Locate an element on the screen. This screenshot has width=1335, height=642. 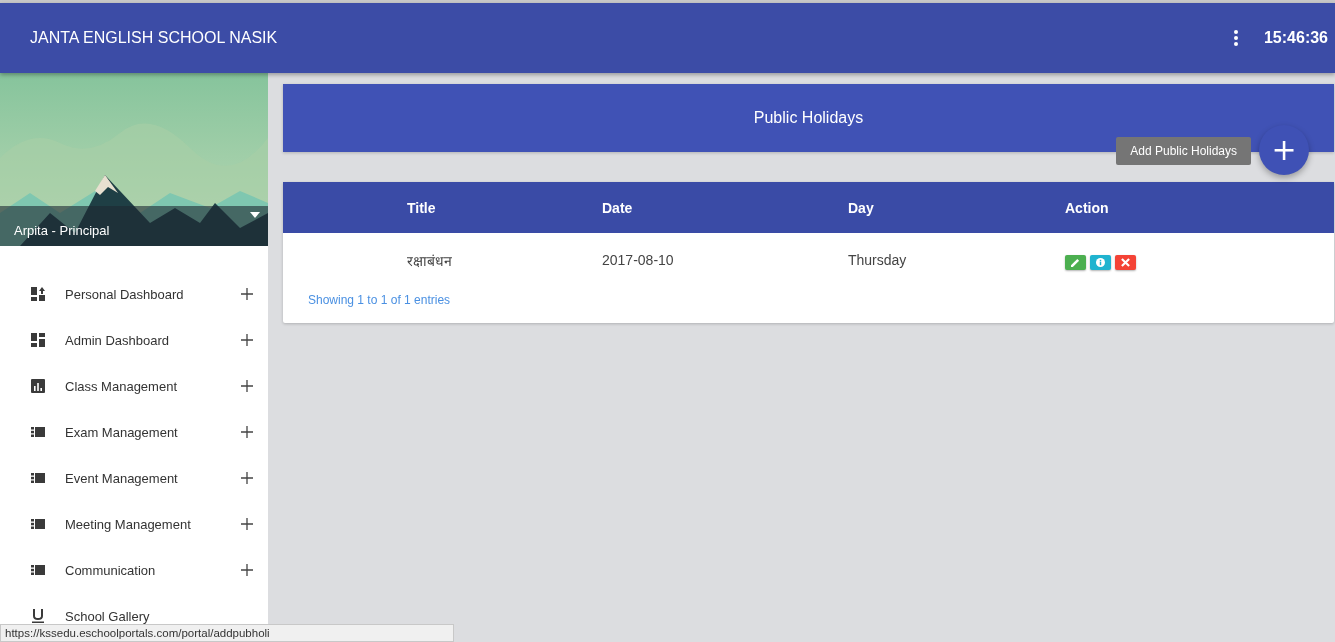
caret-icon is located at coordinates (255, 215).